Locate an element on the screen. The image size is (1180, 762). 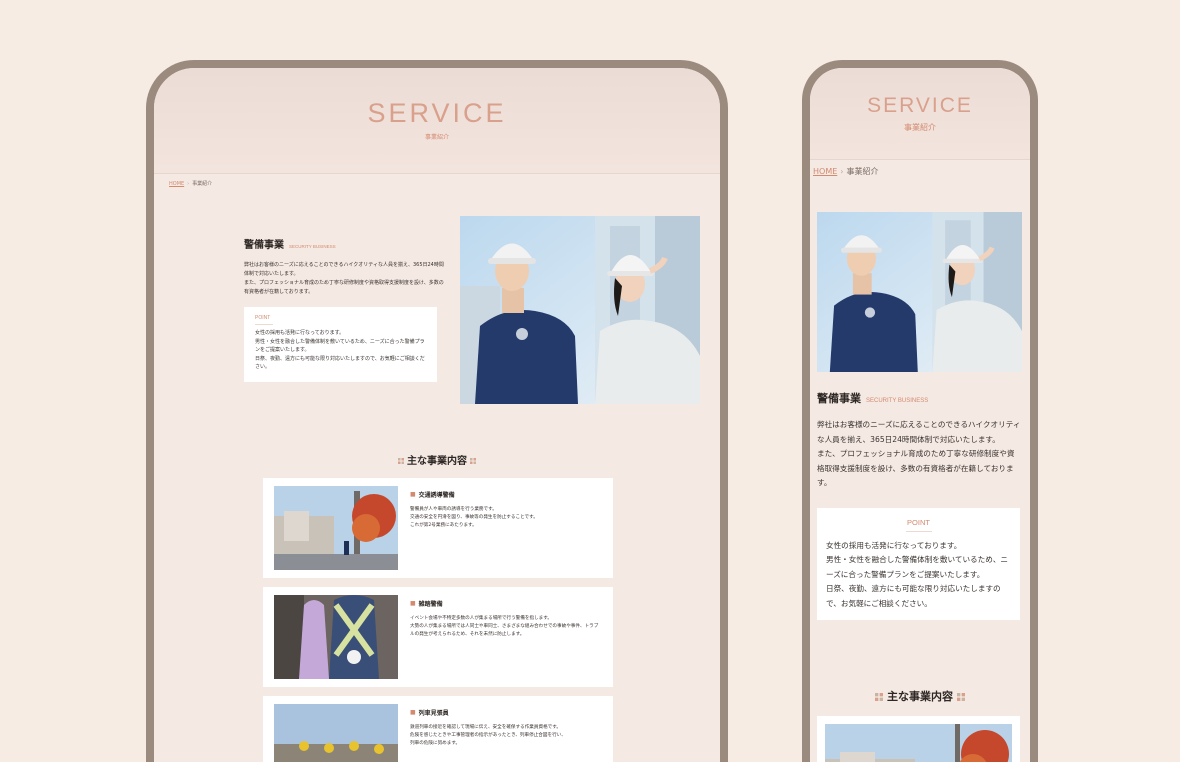
service-name: ■ 交通誘導警備 is located at coordinates (474, 494).